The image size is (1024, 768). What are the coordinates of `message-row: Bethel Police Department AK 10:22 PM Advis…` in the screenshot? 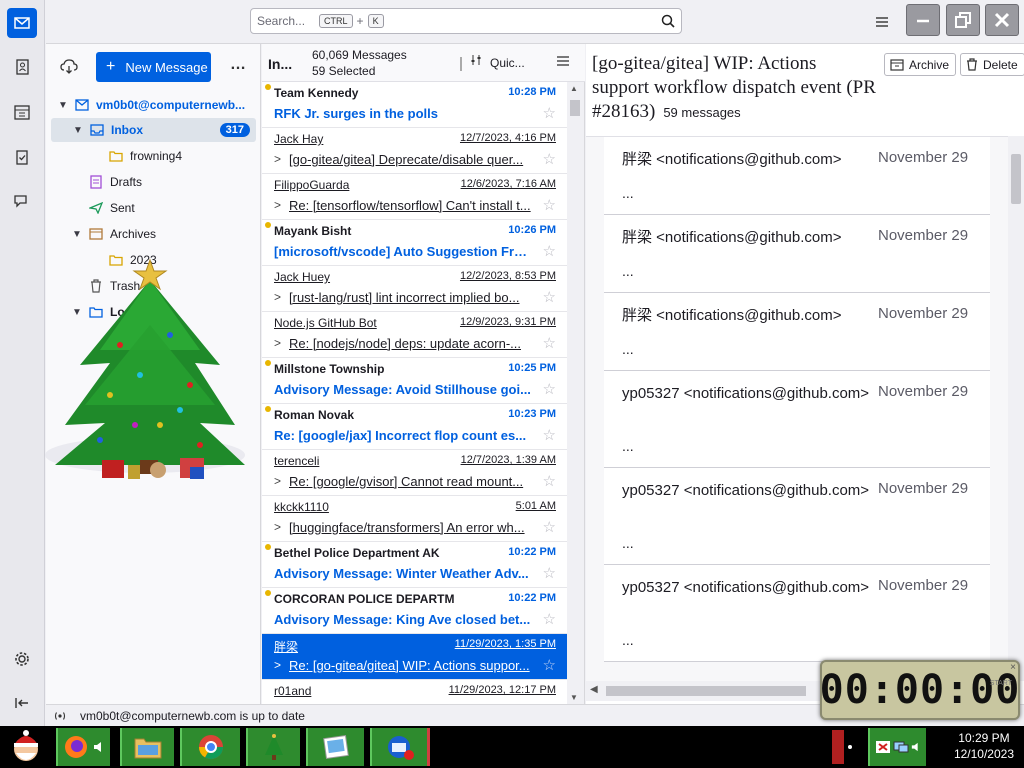 It's located at (415, 565).